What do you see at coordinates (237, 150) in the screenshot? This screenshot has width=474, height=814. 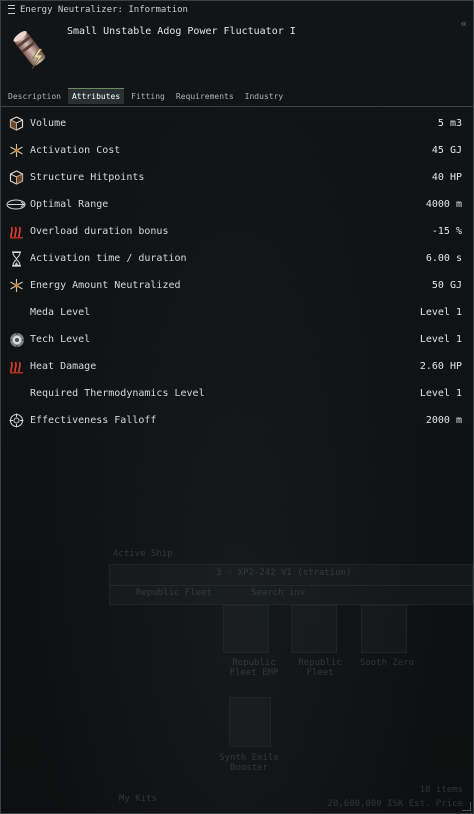 I see `attribute-row-activation-cost: Activation Cost 45 GJ` at bounding box center [237, 150].